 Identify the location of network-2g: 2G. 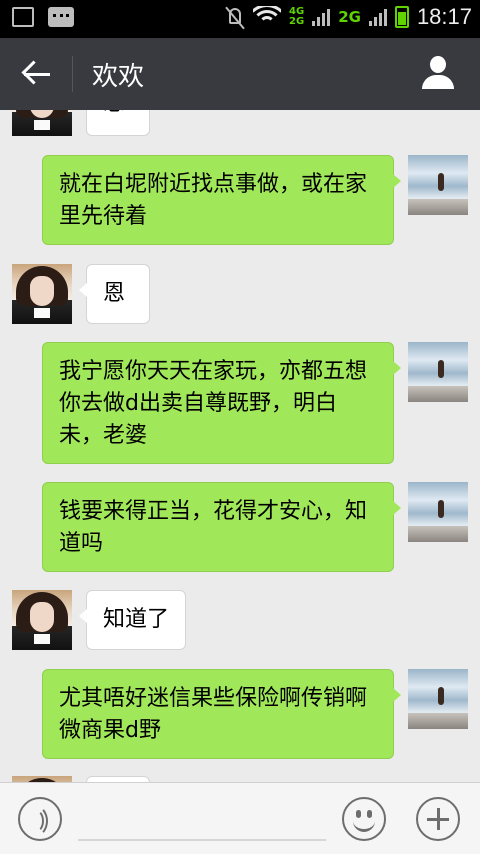
(349, 17).